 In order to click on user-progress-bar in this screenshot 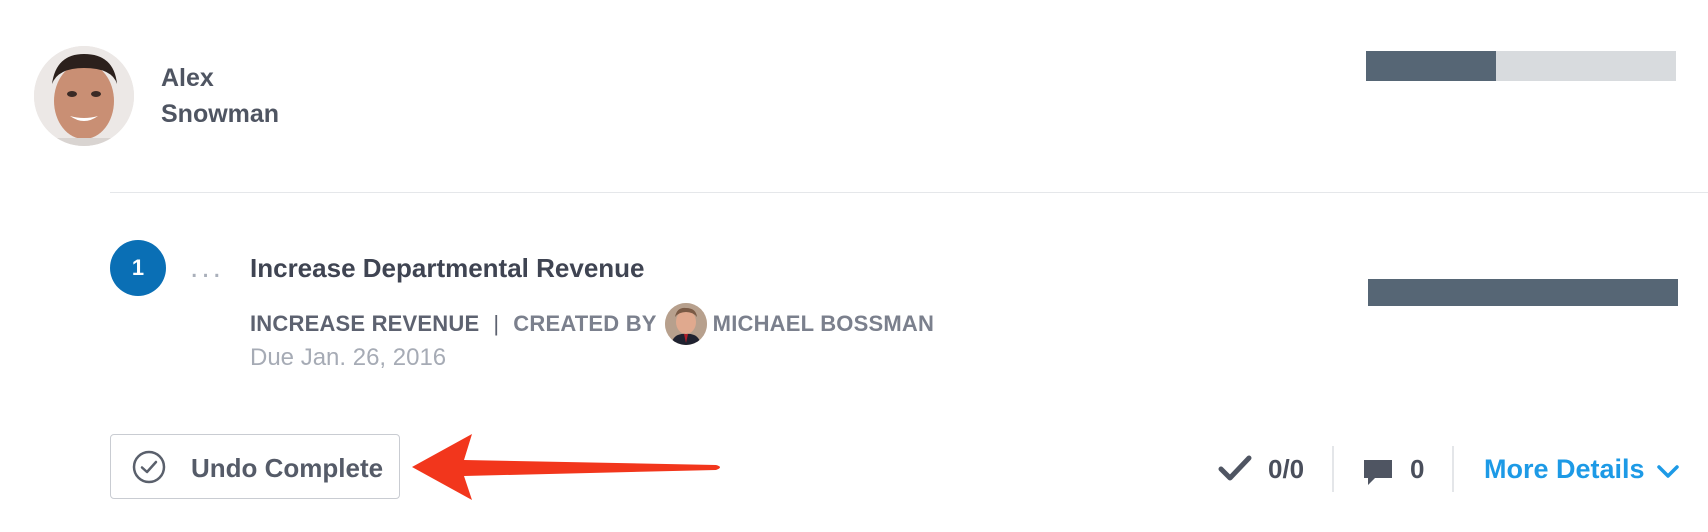, I will do `click(1521, 66)`.